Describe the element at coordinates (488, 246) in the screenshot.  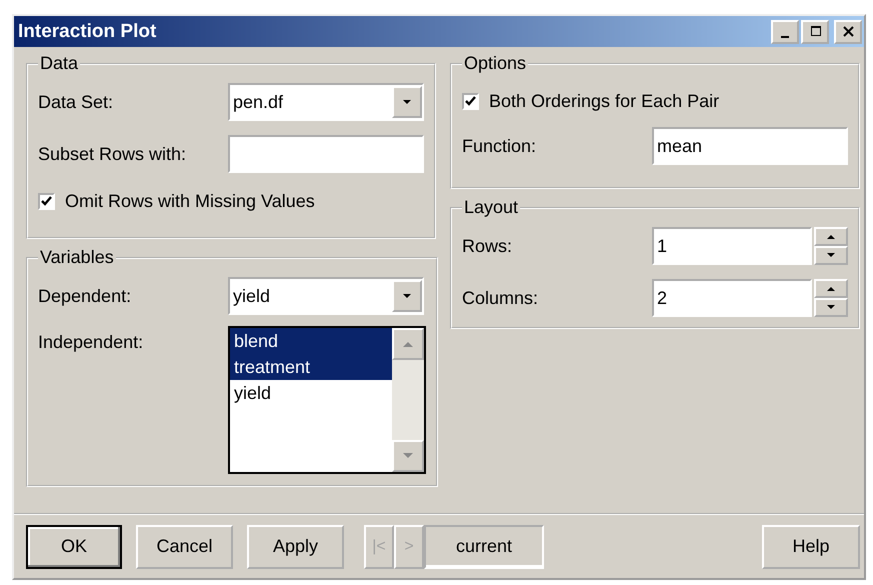
I see `field-label: Rows:` at that location.